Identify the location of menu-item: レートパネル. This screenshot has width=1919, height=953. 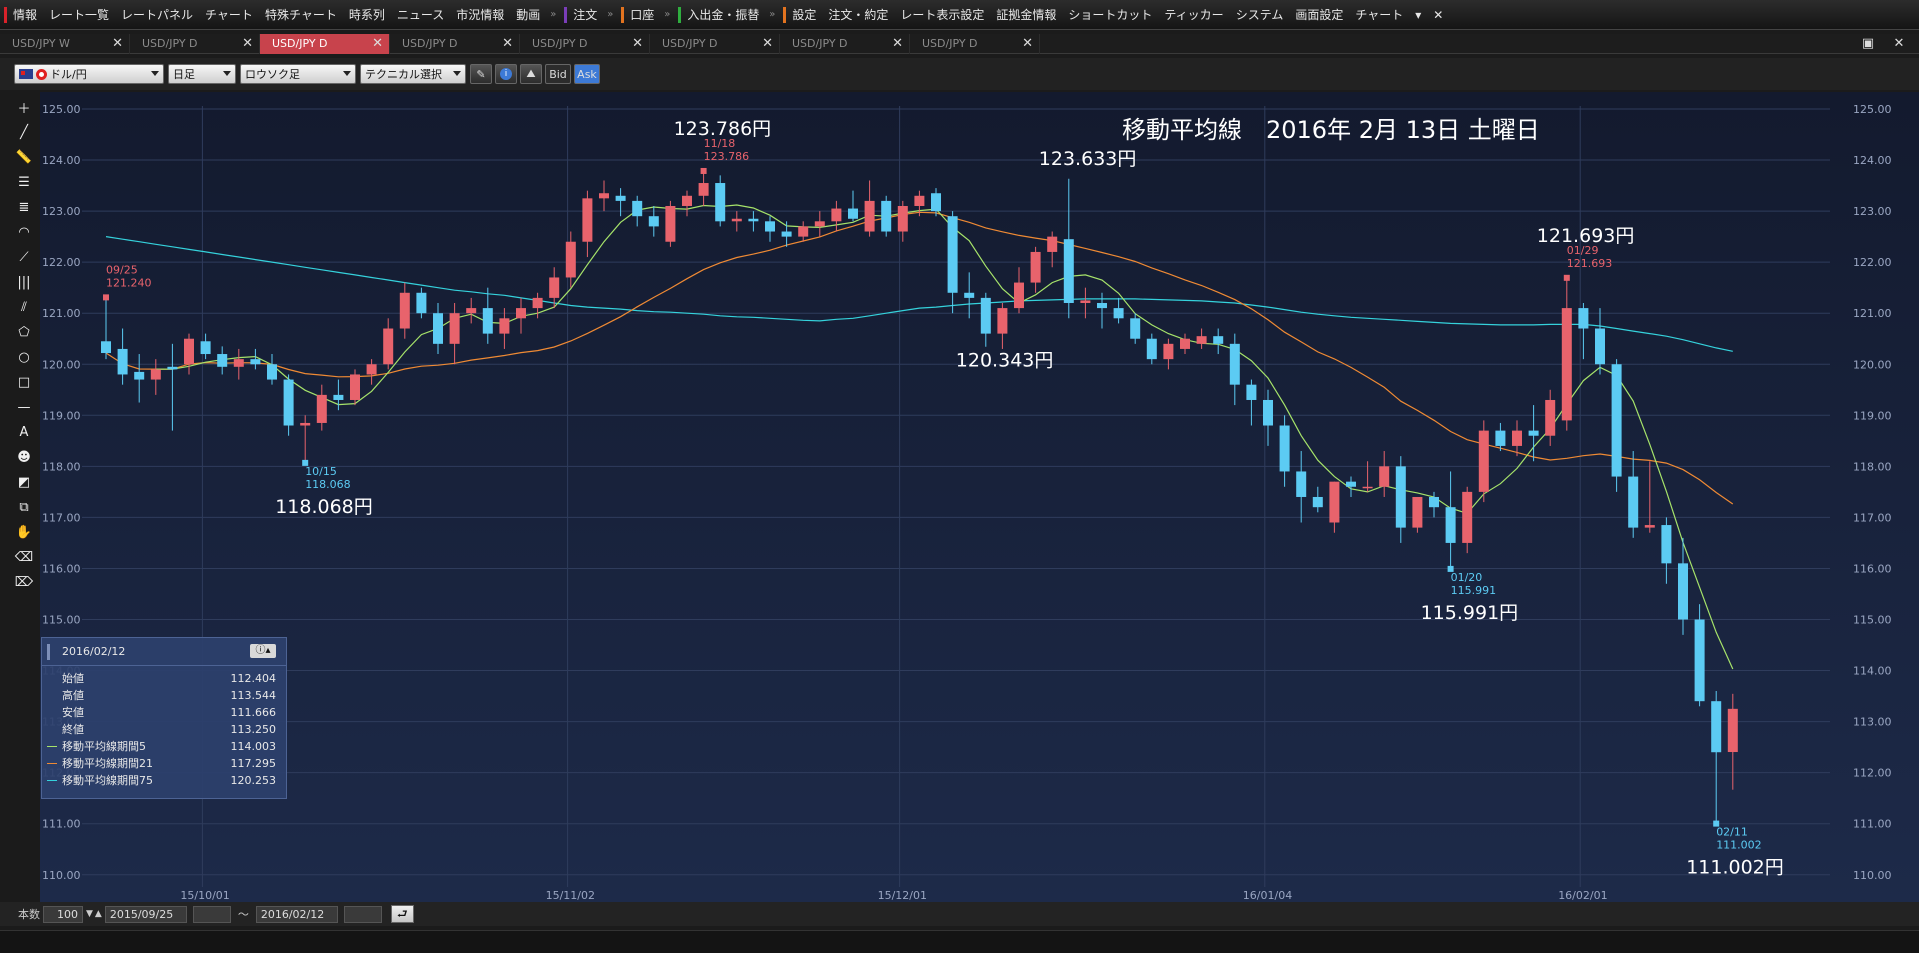
(157, 14).